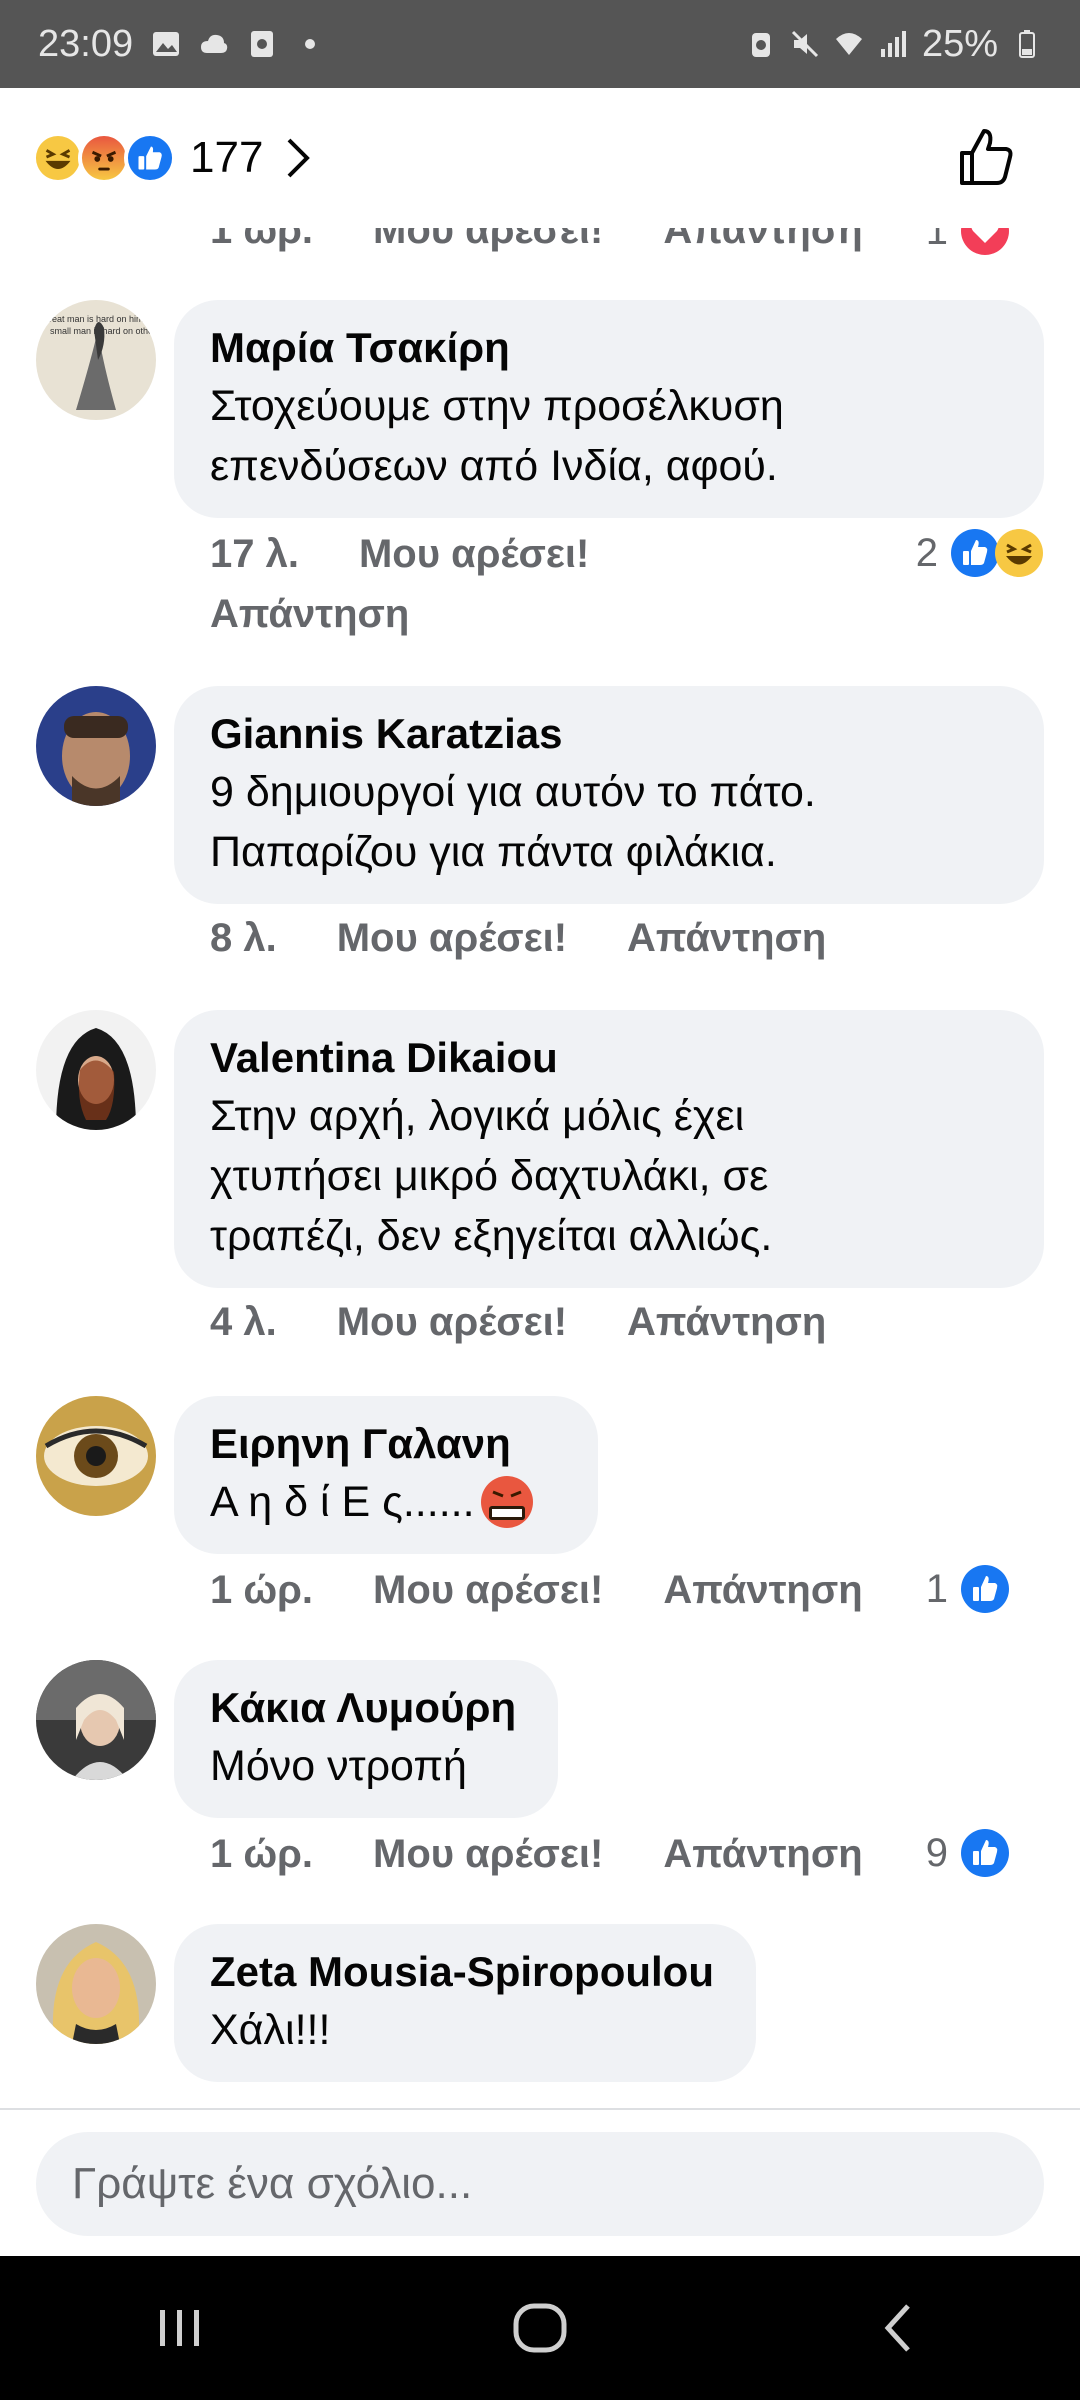 This screenshot has height=2400, width=1080. Describe the element at coordinates (254, 554) in the screenshot. I see `comment-time: 17 λ.` at that location.